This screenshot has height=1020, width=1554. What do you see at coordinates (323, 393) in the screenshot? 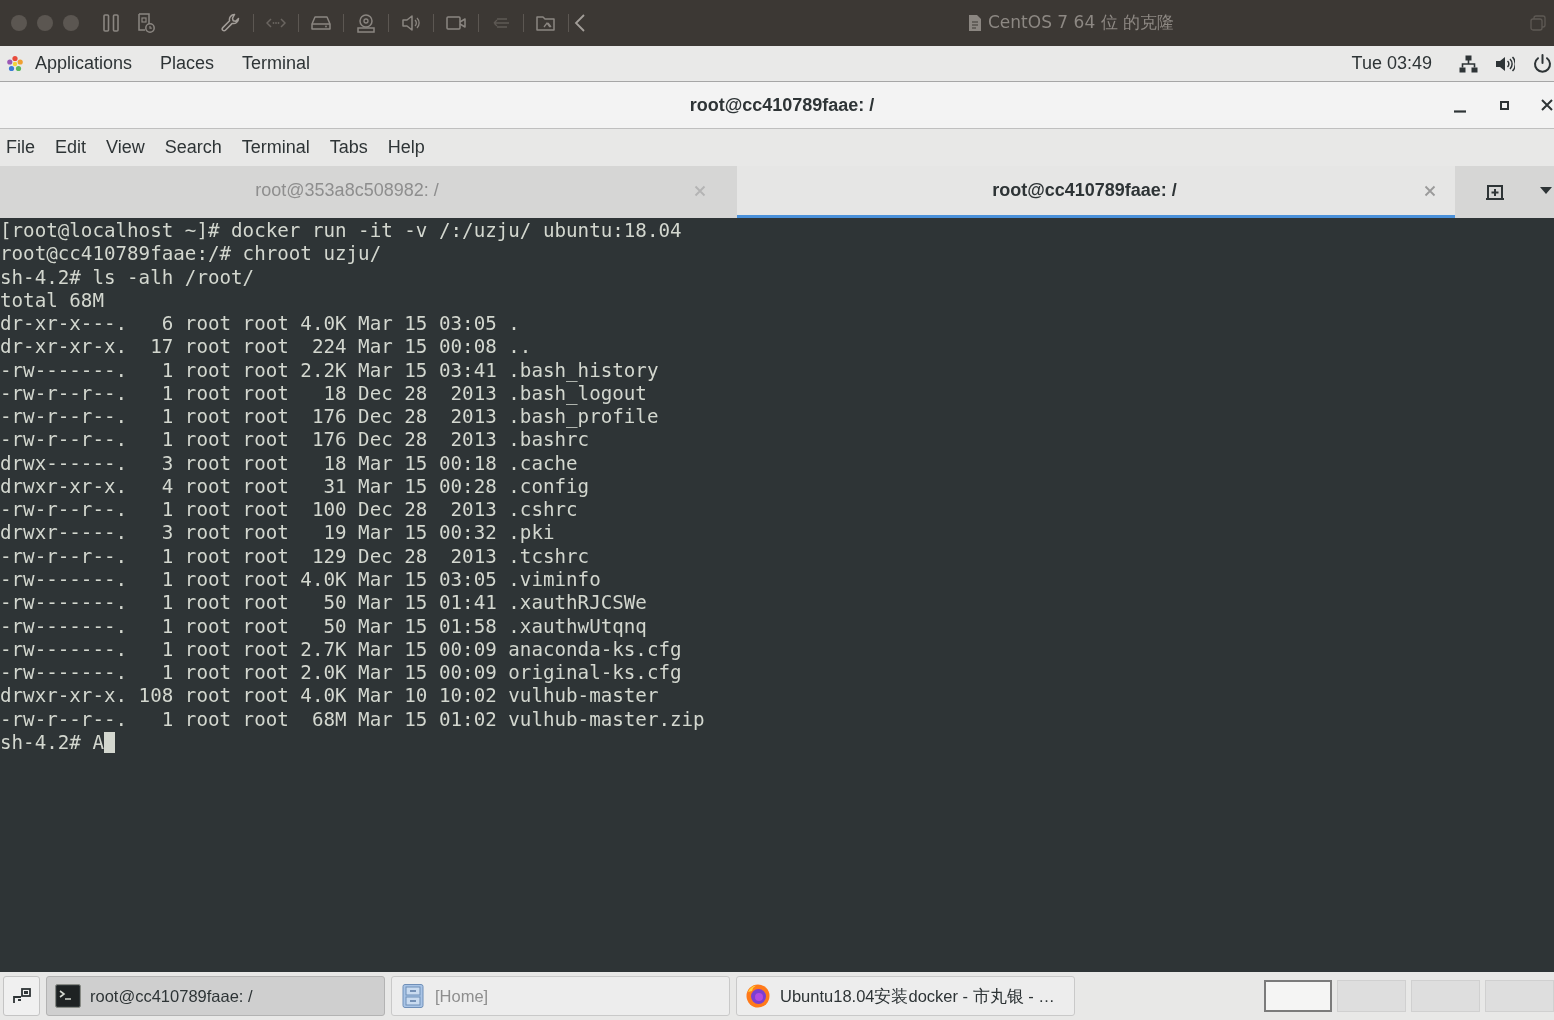
I see `terminal-line: -rw-r--r--. 1 root root 18 Dec 28 2013 .bash_logout` at bounding box center [323, 393].